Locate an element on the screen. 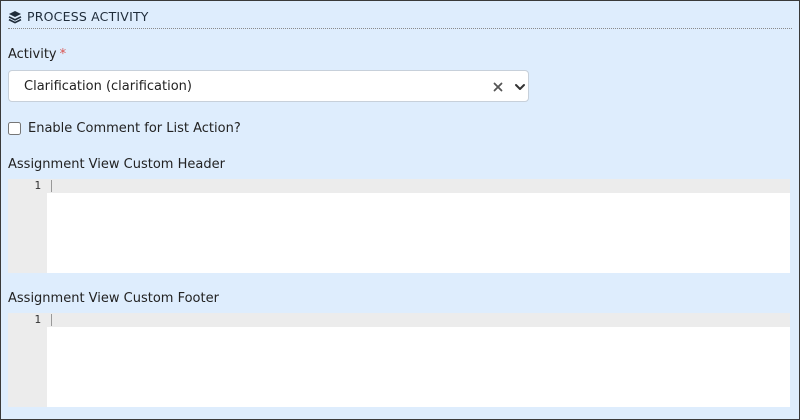 The height and width of the screenshot is (420, 800). section-header: PROCESS ACTIVITY is located at coordinates (400, 19).